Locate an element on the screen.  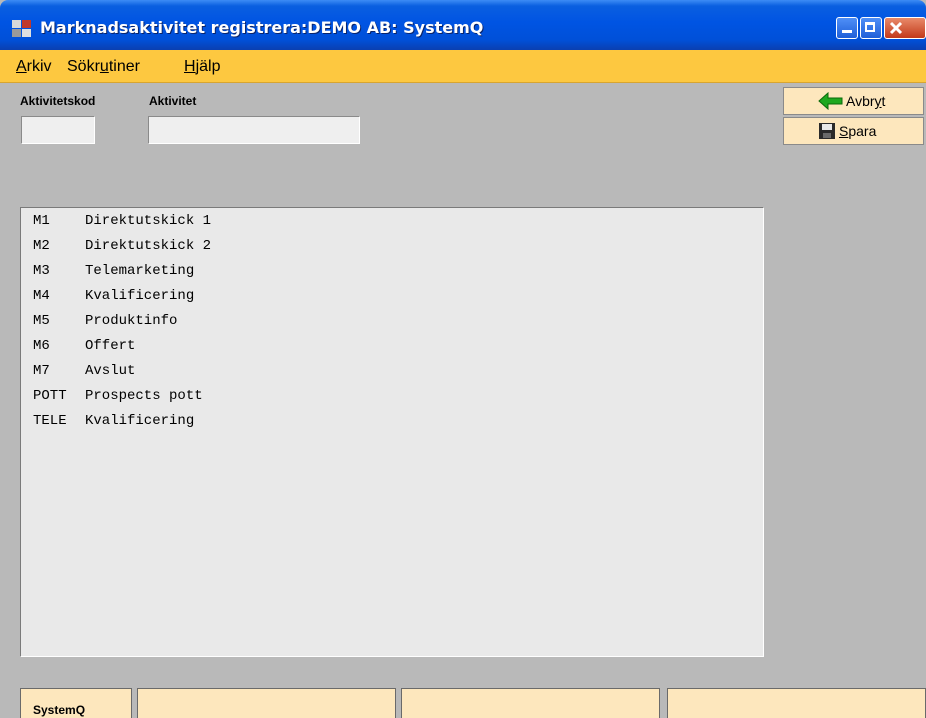
maximize-icon is located at coordinates (870, 27).